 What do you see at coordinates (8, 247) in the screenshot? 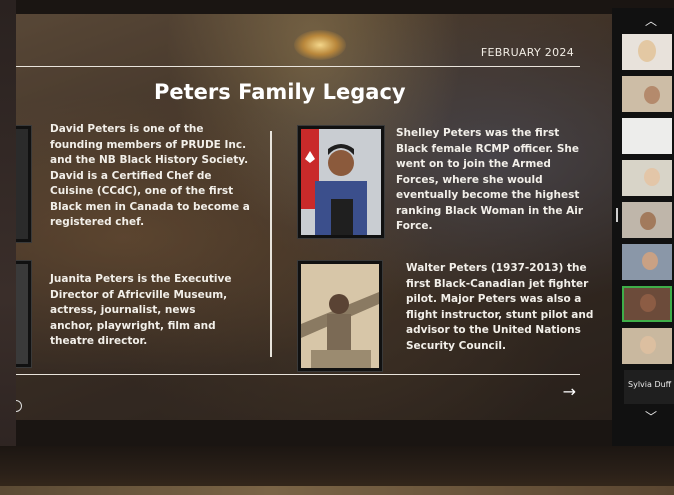
I see `photo-left-edge` at bounding box center [8, 247].